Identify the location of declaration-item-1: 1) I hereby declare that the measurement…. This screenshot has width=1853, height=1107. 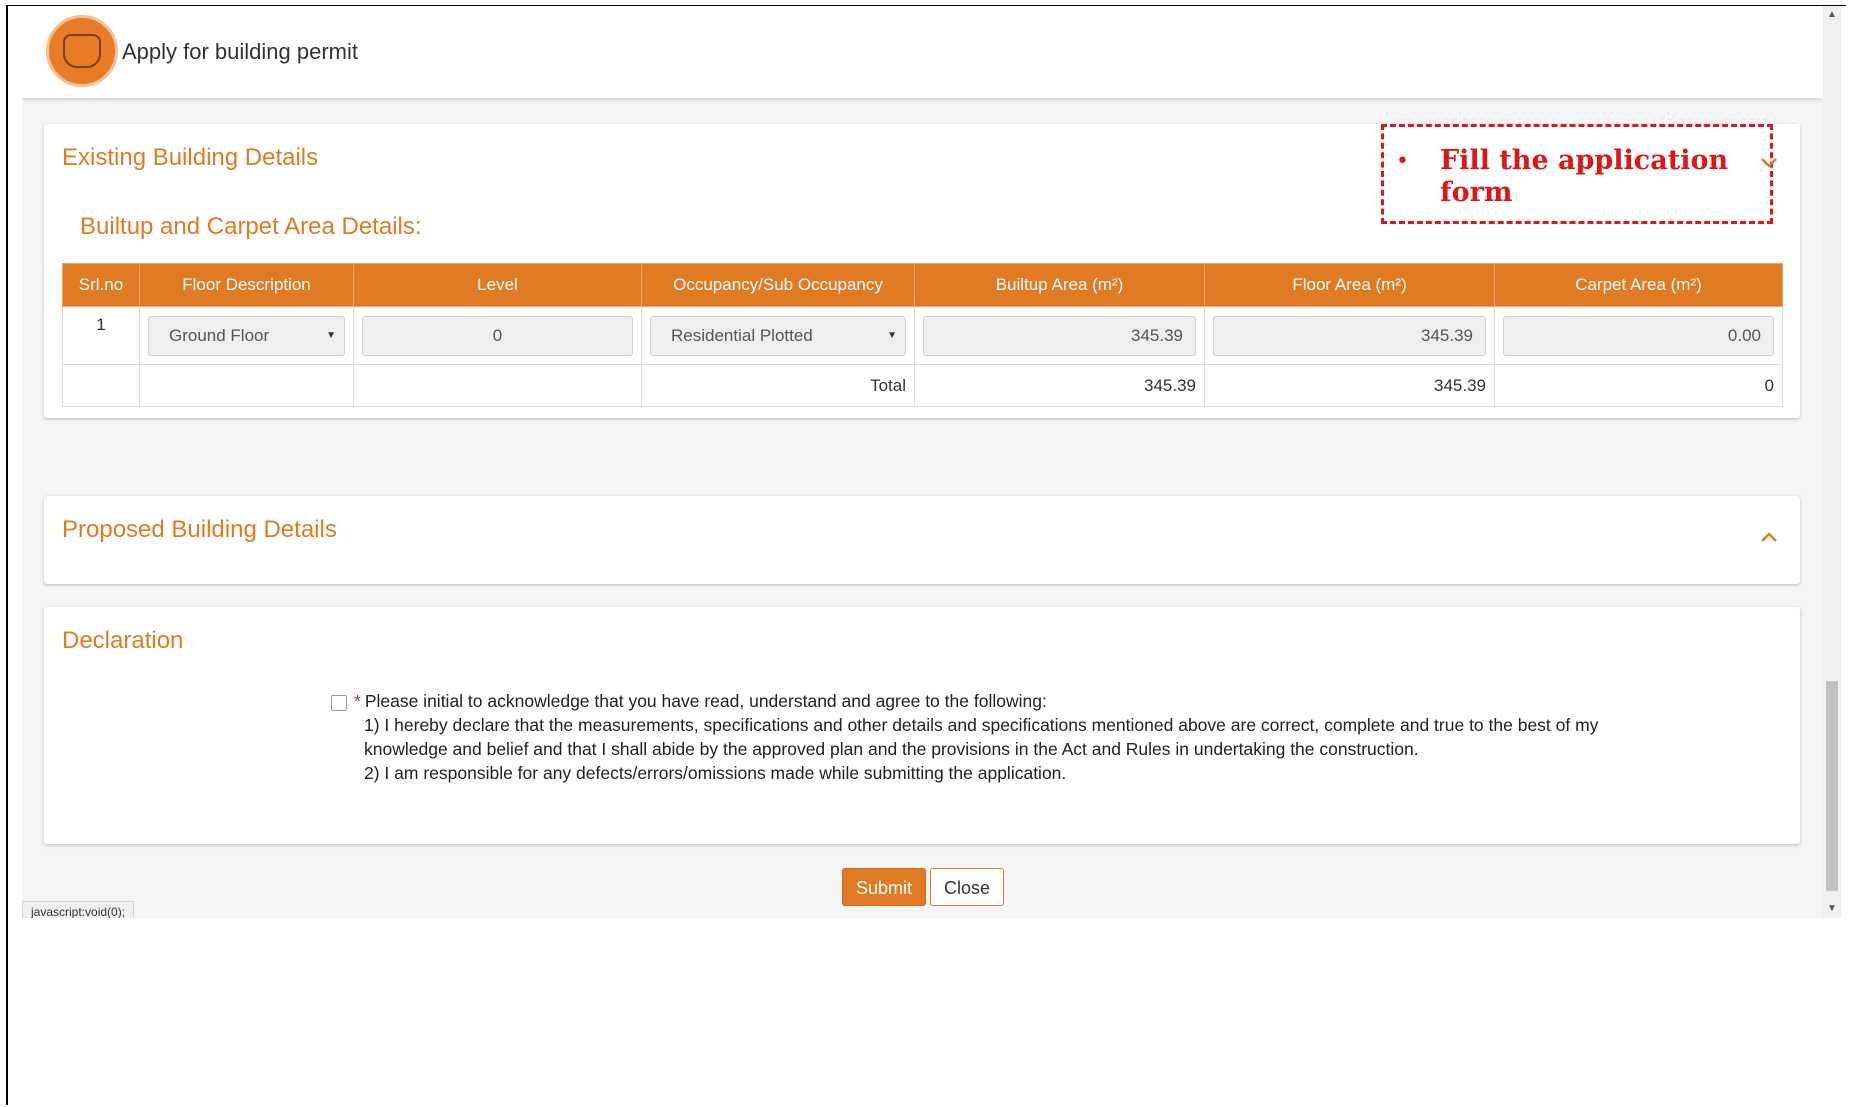
(981, 737).